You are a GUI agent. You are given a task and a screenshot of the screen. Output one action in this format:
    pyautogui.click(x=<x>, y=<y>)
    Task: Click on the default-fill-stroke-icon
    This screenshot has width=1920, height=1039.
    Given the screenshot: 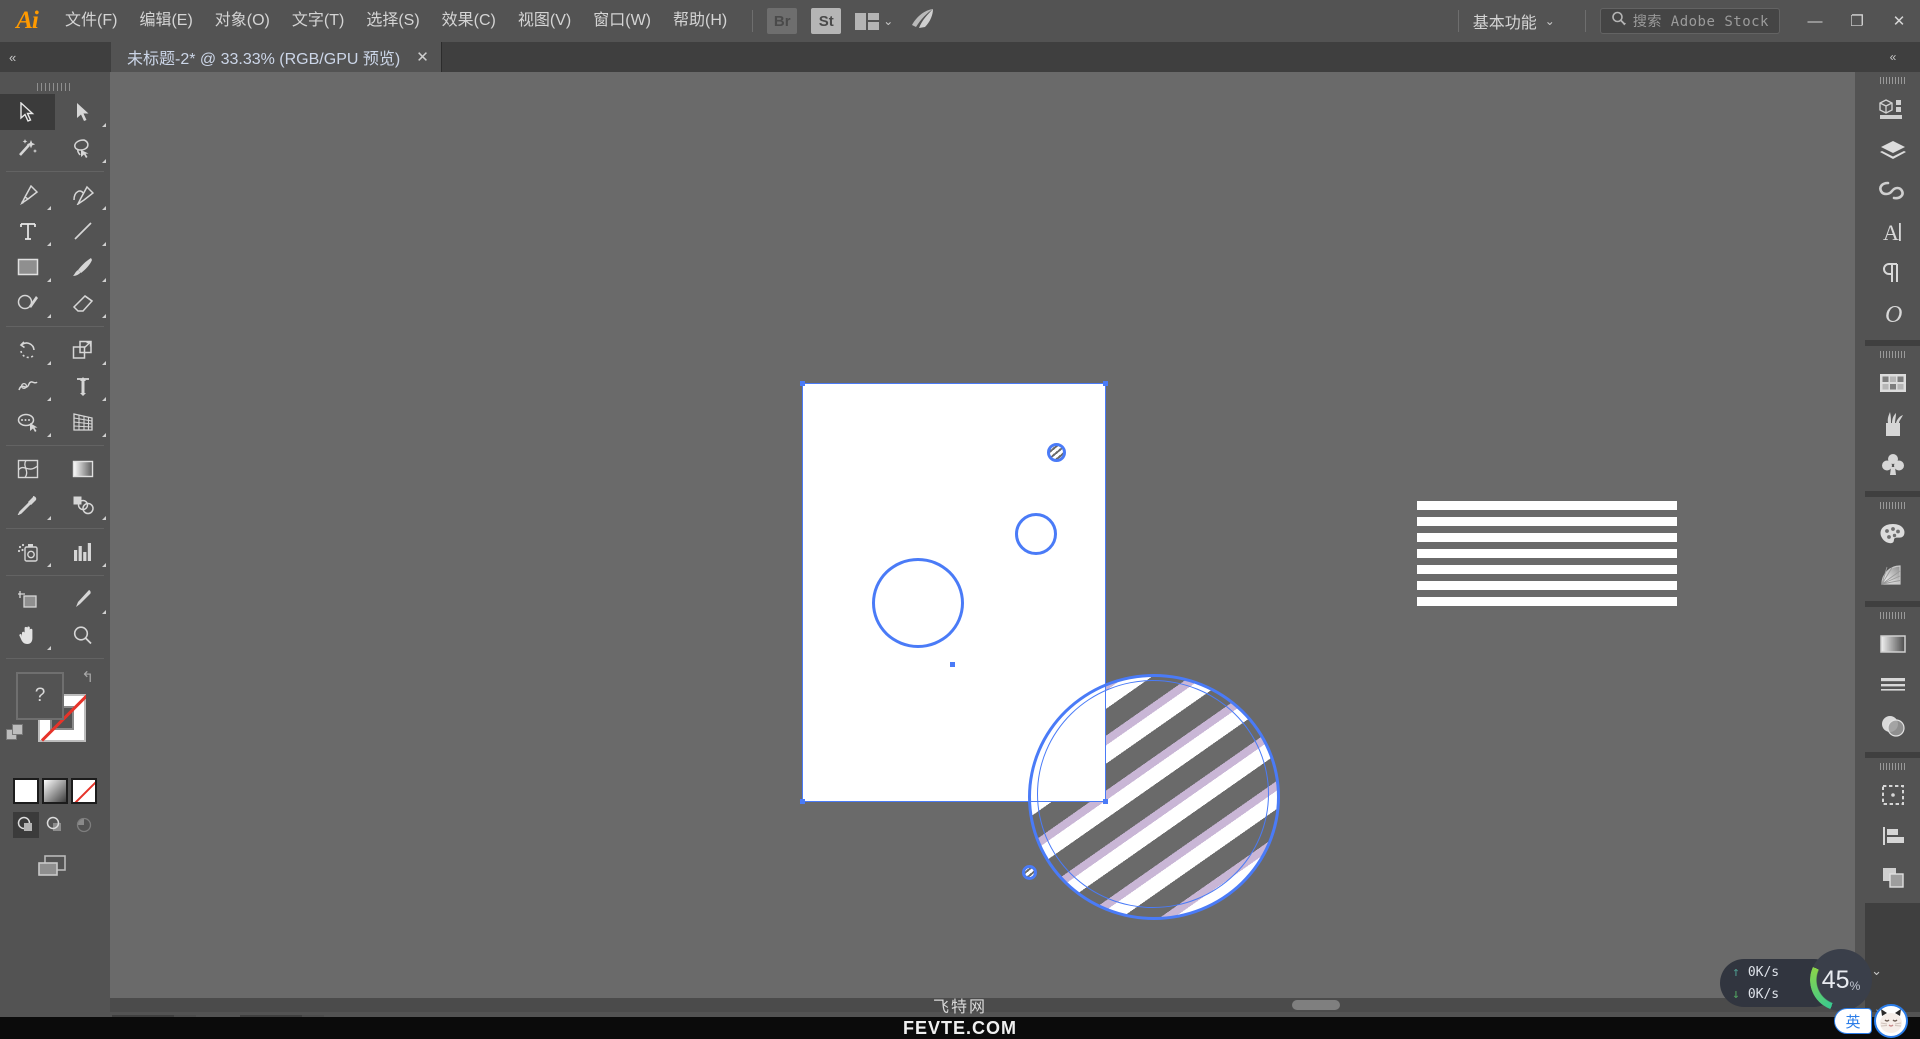 What is the action you would take?
    pyautogui.click(x=15, y=733)
    